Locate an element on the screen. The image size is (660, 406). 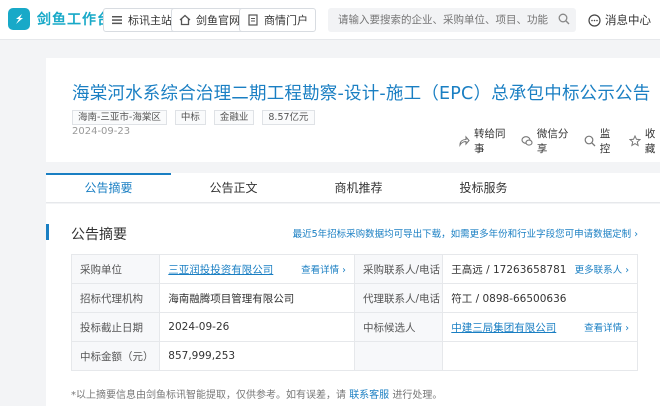
field-value: 三亚润投投资有限公司 查看详情 › is located at coordinates (257, 269).